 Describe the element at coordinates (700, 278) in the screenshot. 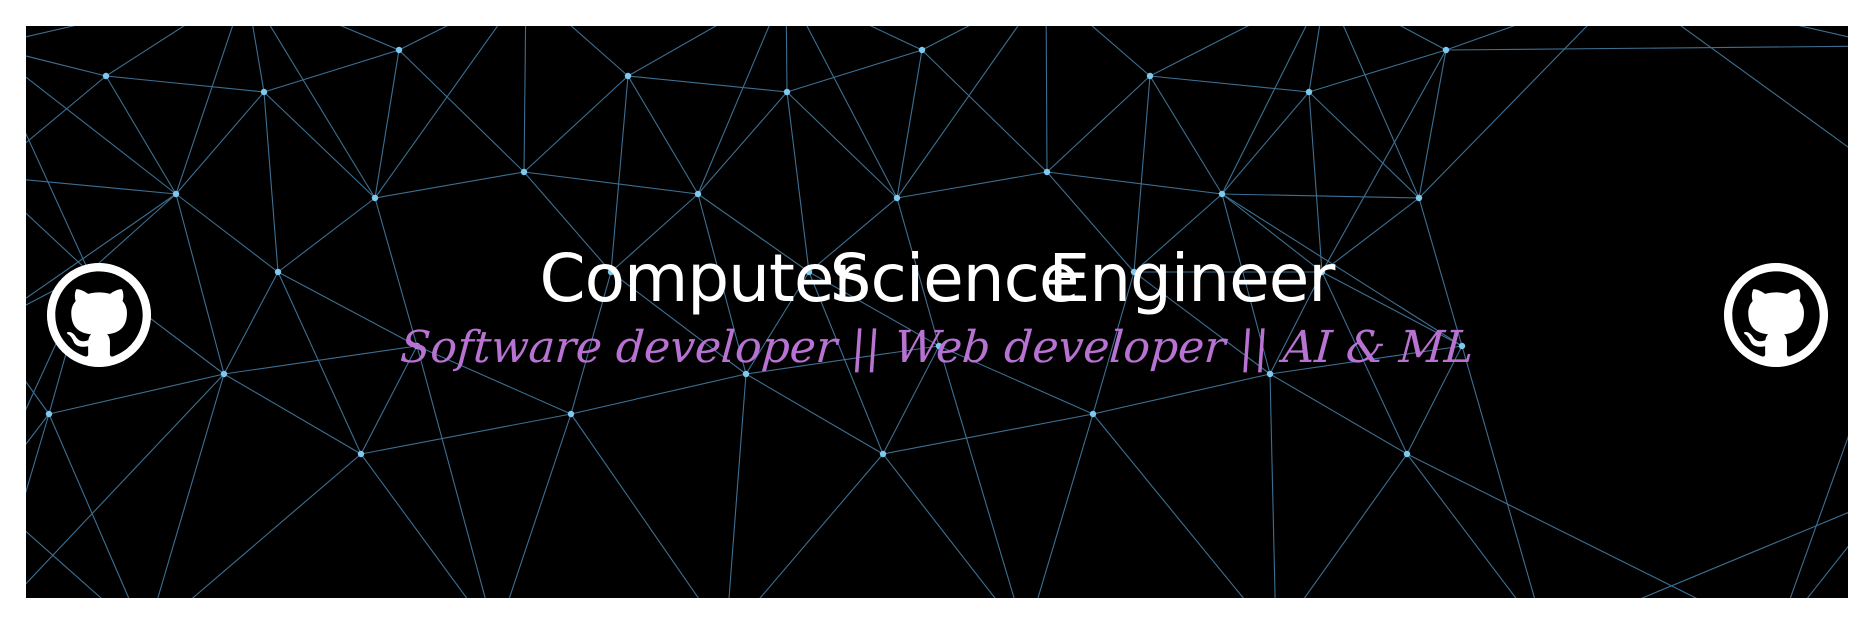

I see `title-word: Computer` at that location.